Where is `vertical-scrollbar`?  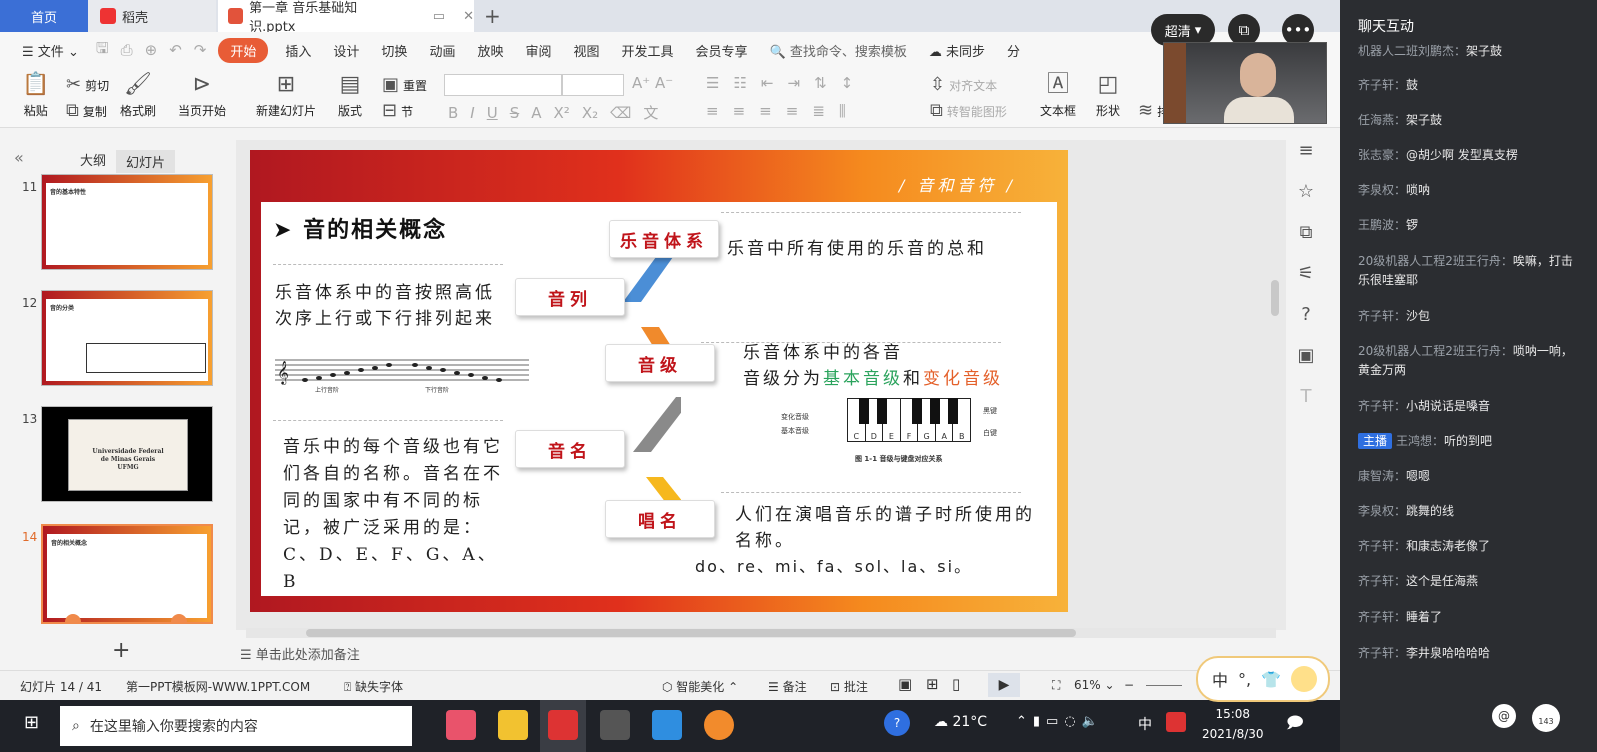 vertical-scrollbar is located at coordinates (1275, 382).